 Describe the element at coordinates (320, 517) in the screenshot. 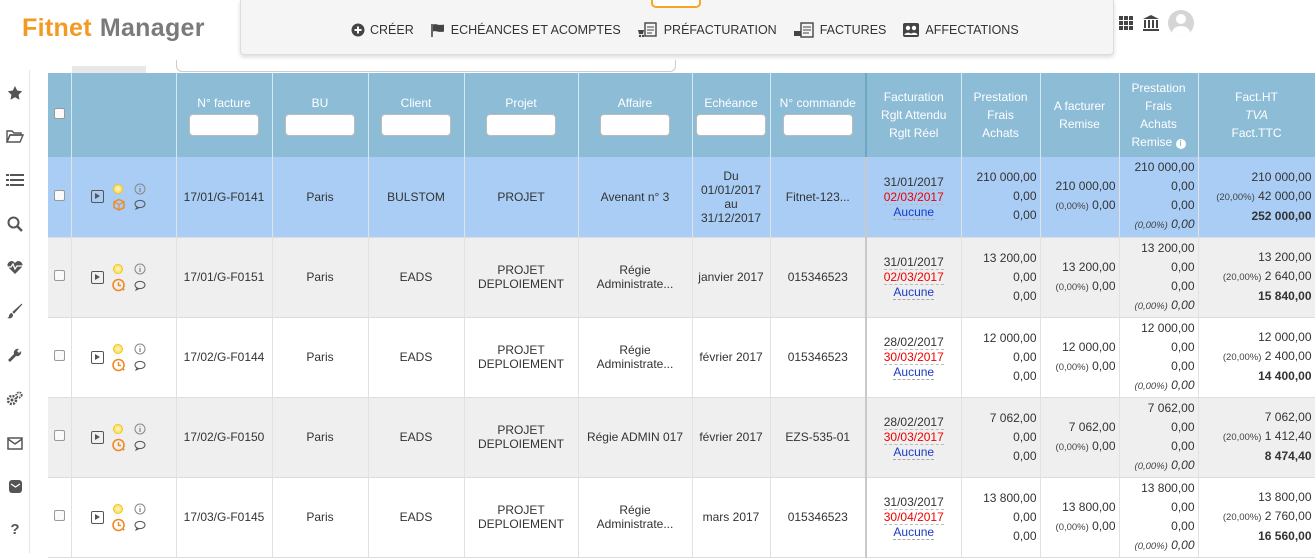

I see `bu-value: Paris` at that location.